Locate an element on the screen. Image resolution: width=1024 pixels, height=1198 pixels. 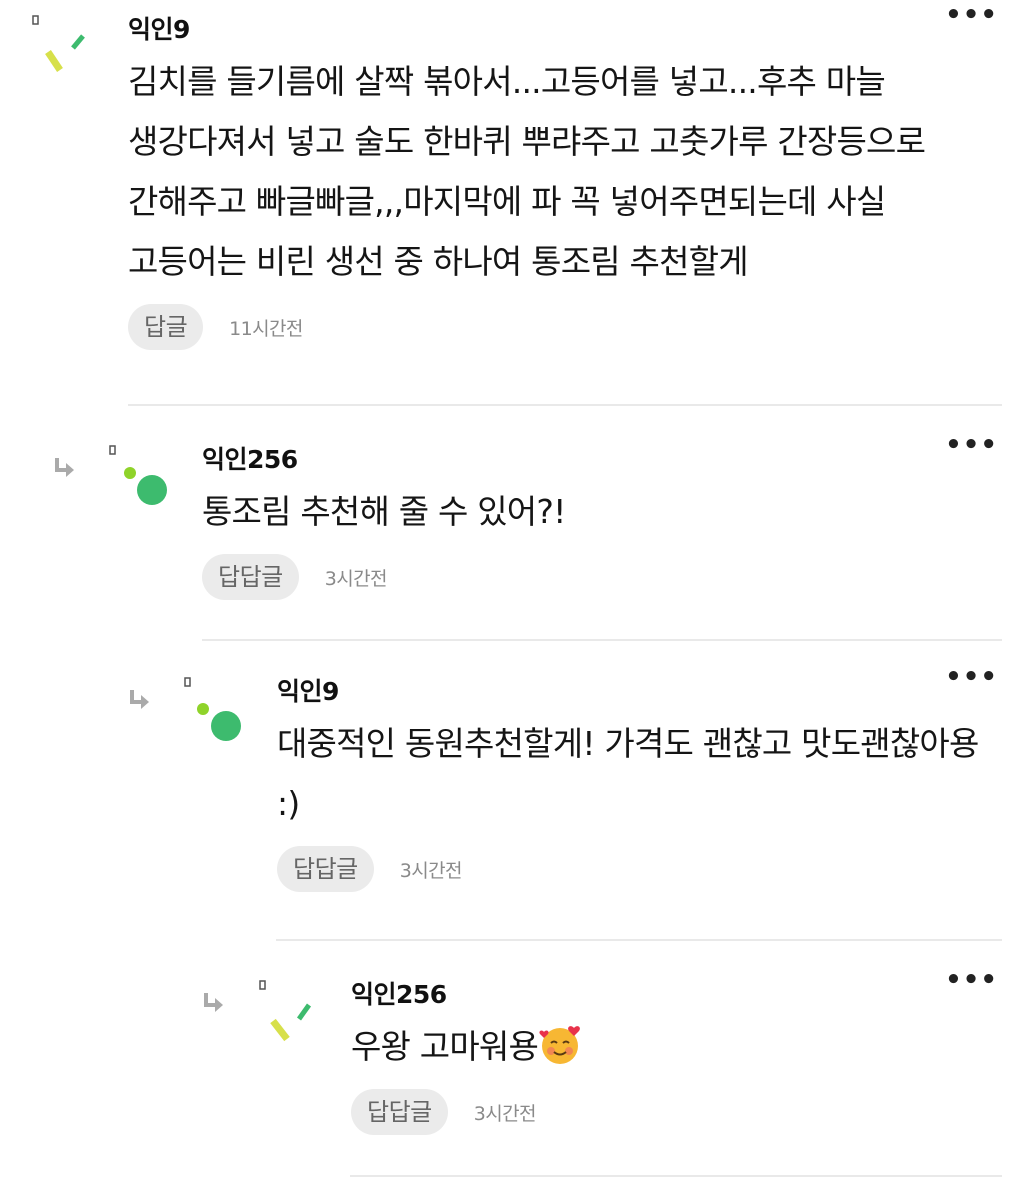
comment-body: 익인256 우왕 고마워용 답답글 3시간전 is located at coordinates (676, 1056).